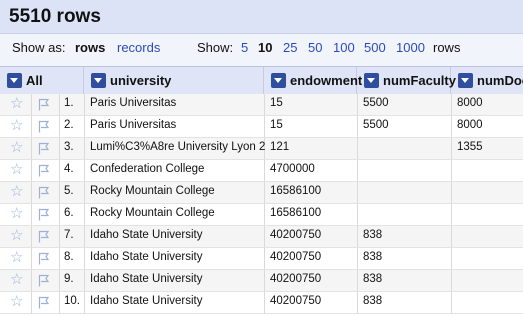  Describe the element at coordinates (447, 47) in the screenshot. I see `rows-suffix: rows` at that location.